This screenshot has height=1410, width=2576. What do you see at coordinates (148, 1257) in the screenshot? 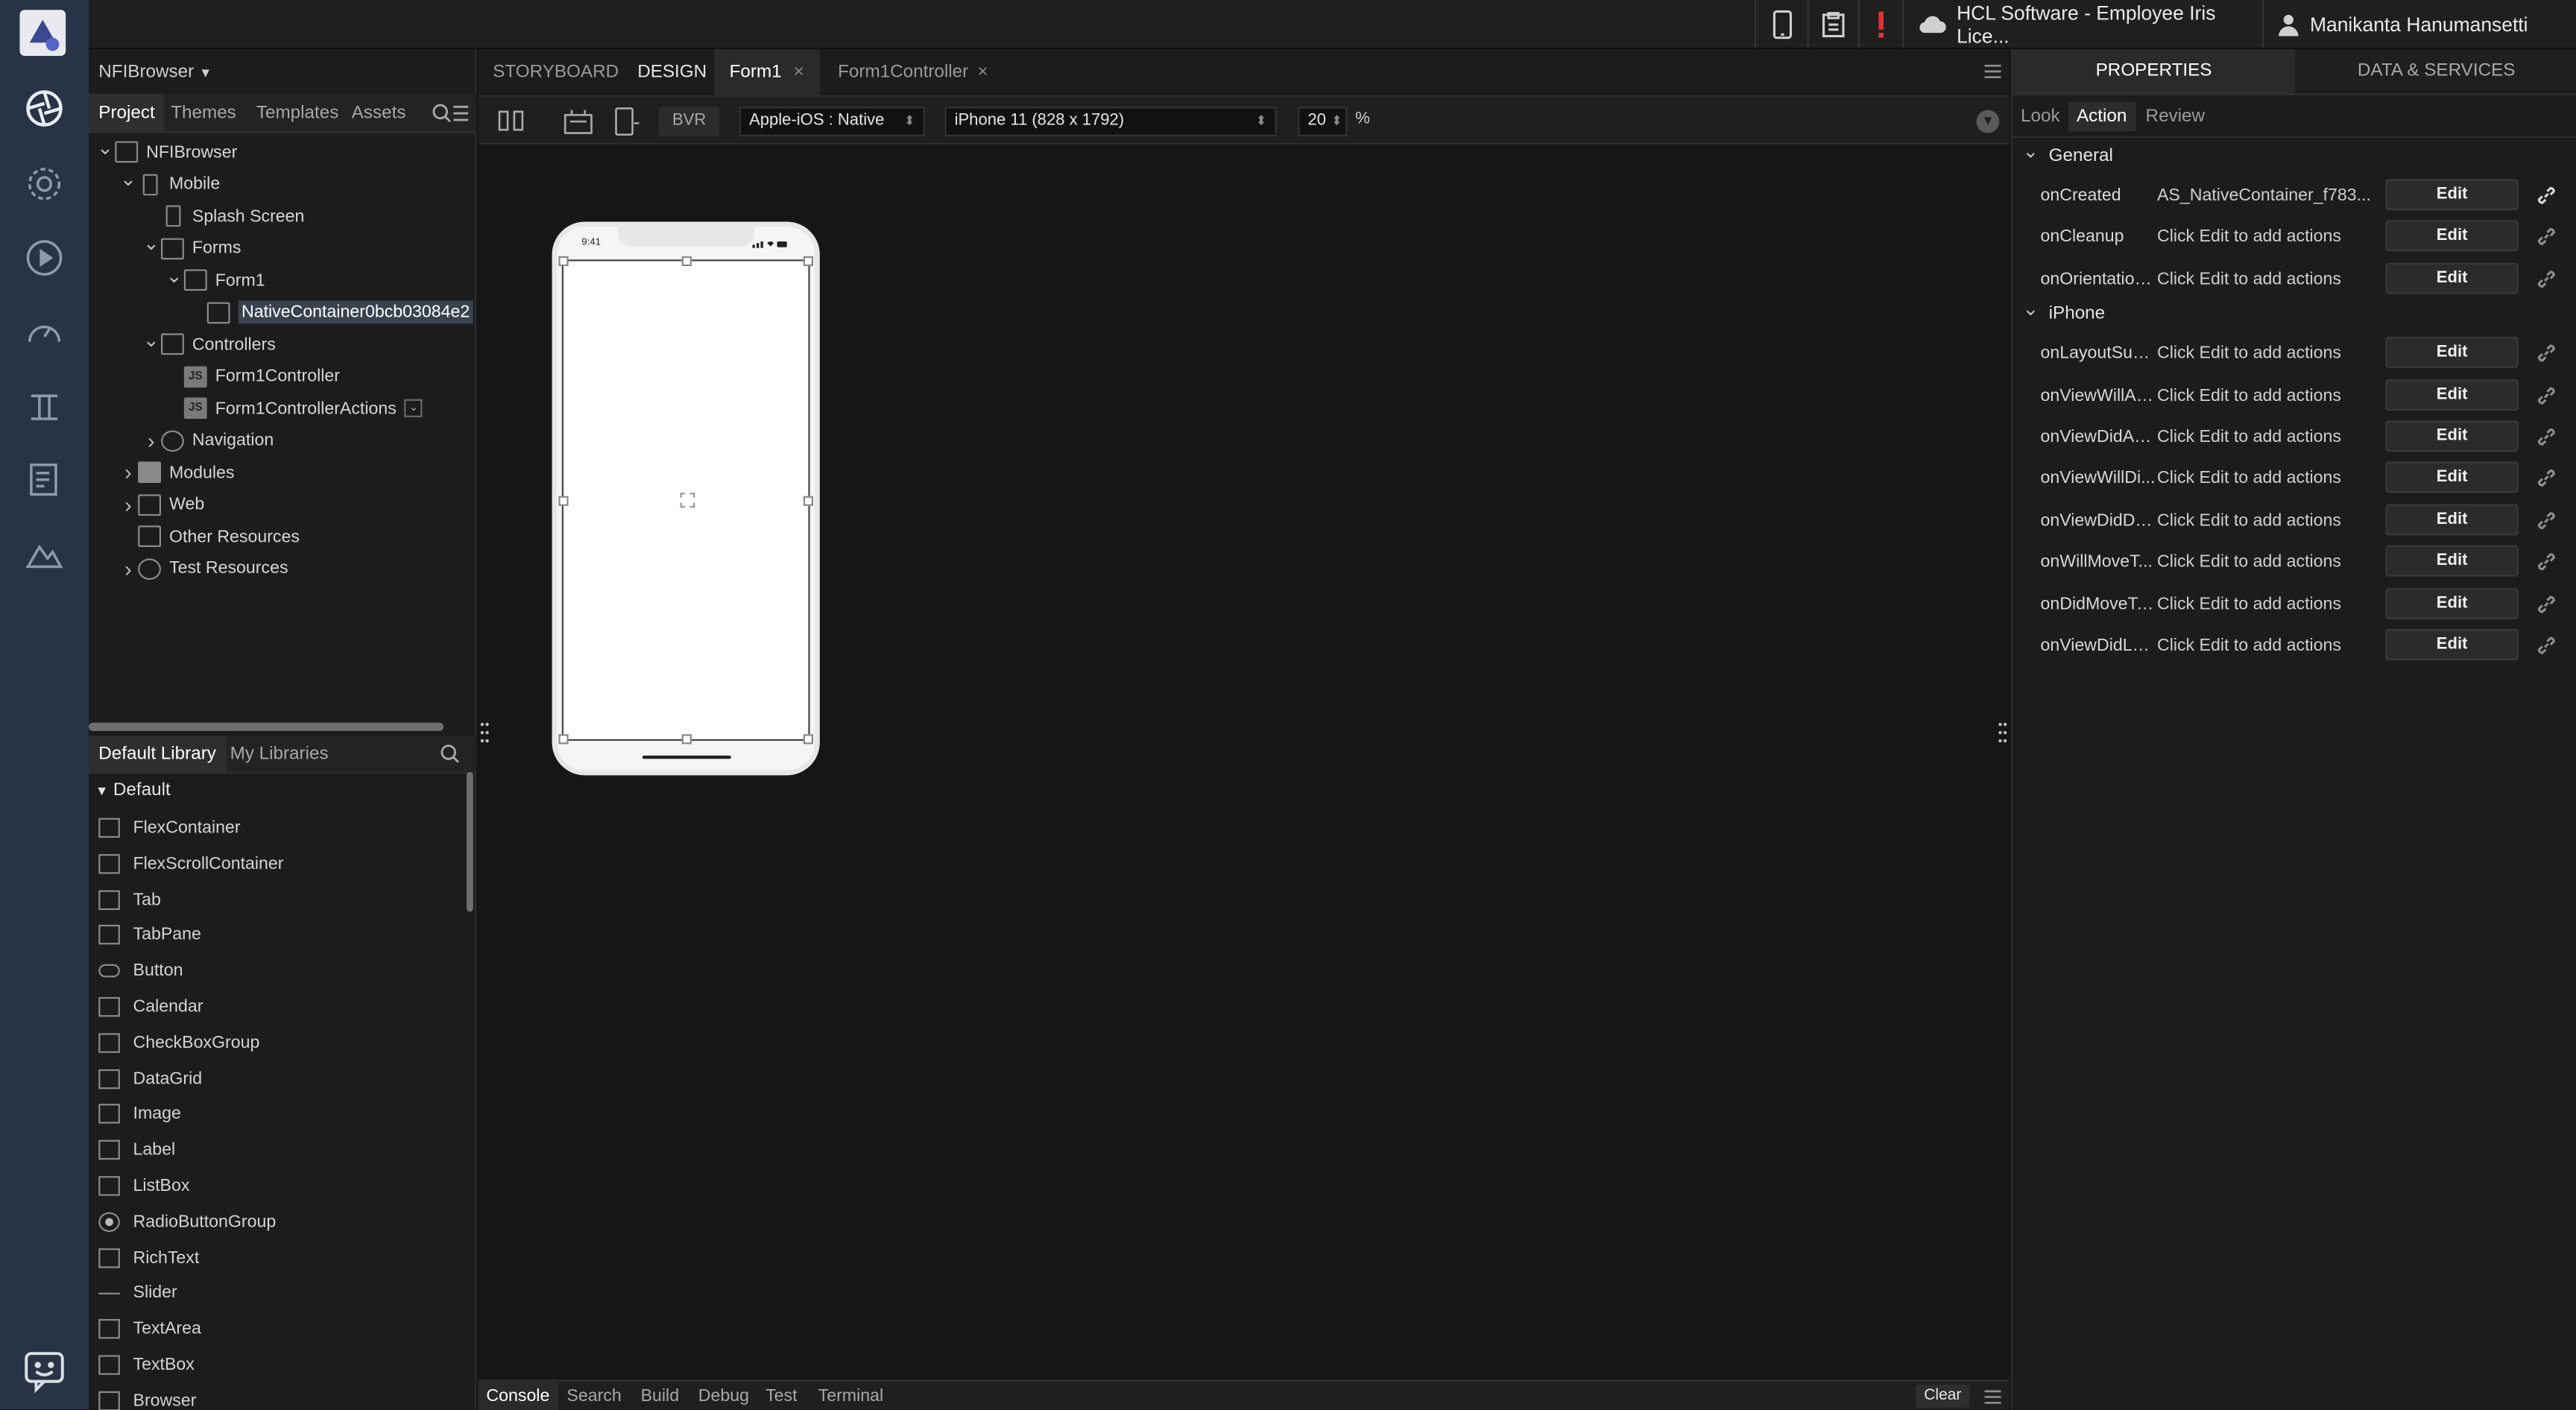
I see `library-item: RichText` at bounding box center [148, 1257].